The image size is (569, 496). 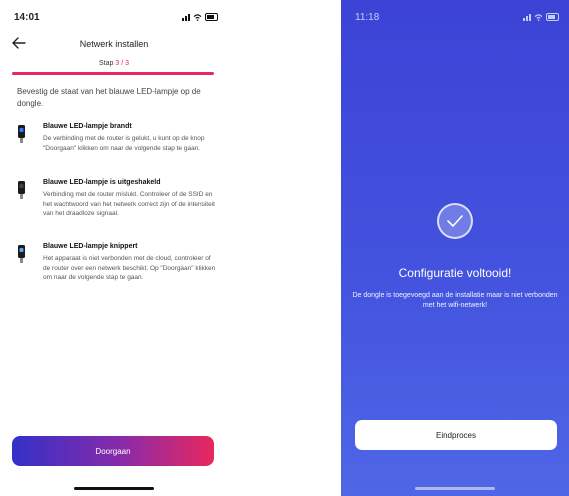 I want to click on step-prefix: Stap, so click(x=107, y=63).